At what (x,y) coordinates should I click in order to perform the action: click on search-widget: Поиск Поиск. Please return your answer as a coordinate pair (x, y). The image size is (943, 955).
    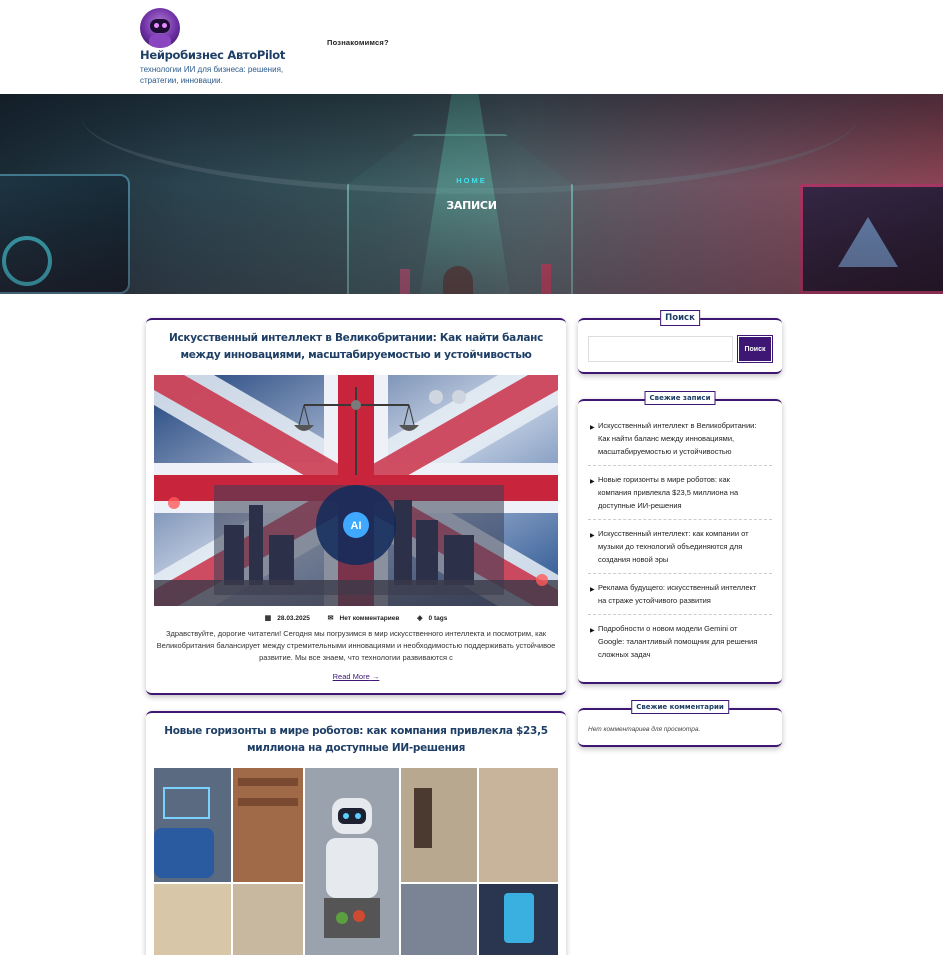
    Looking at the image, I should click on (680, 342).